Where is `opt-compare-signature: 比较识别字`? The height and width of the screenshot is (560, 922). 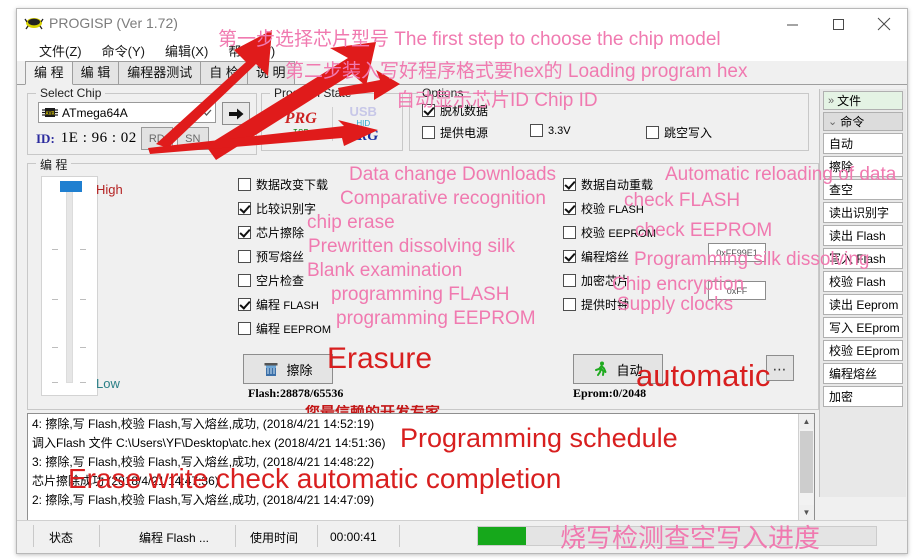
opt-compare-signature: 比较识别字 is located at coordinates (388, 208).